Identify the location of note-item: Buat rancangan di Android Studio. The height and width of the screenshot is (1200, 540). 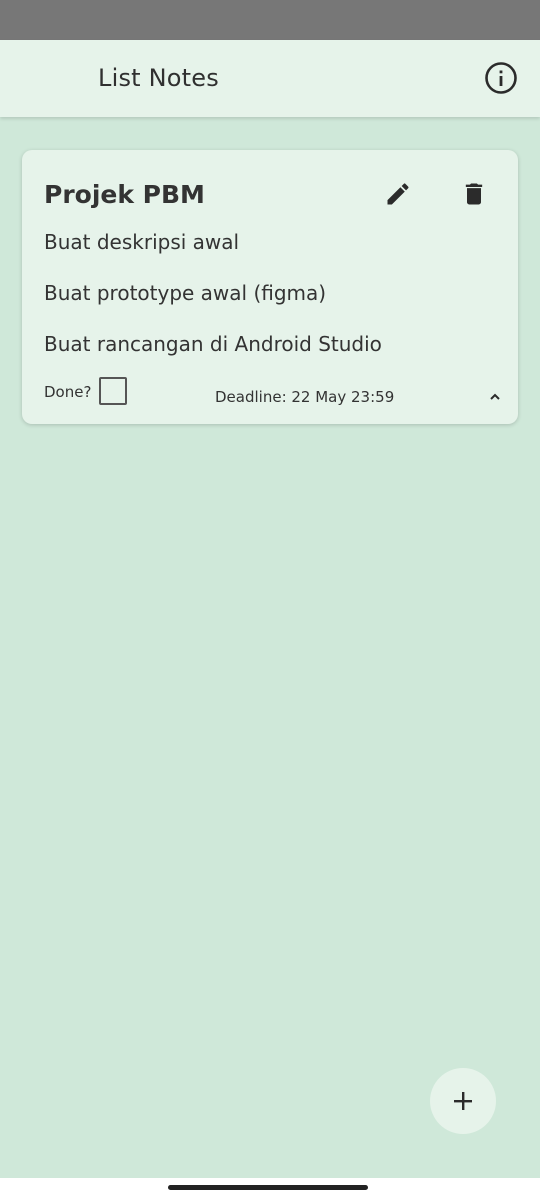
(213, 344).